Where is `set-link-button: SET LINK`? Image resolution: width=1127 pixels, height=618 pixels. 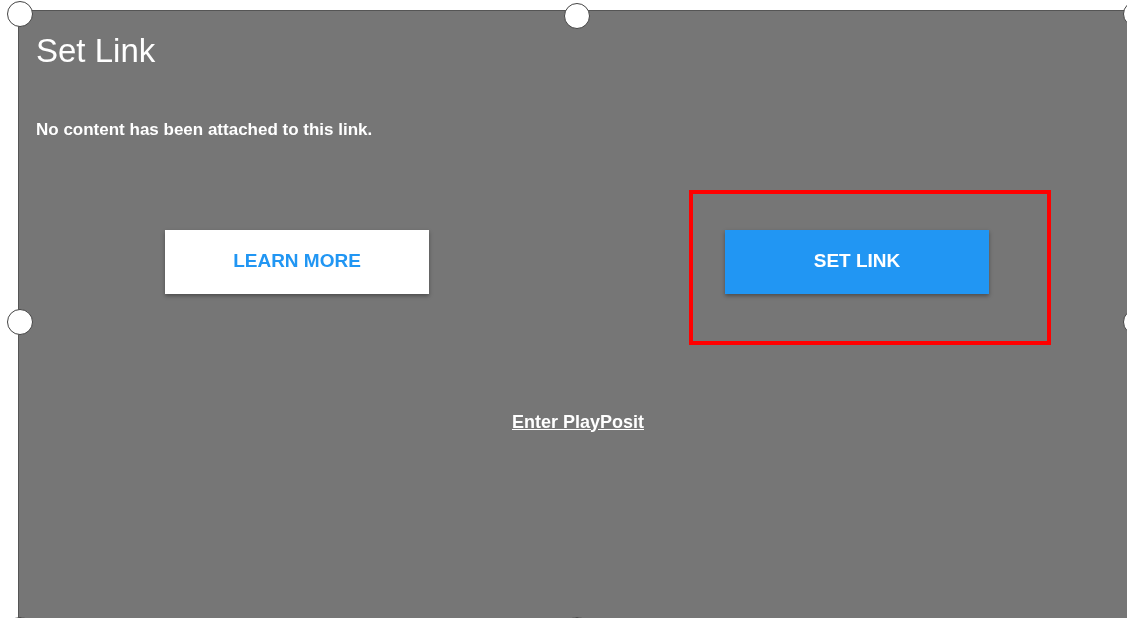
set-link-button: SET LINK is located at coordinates (857, 261).